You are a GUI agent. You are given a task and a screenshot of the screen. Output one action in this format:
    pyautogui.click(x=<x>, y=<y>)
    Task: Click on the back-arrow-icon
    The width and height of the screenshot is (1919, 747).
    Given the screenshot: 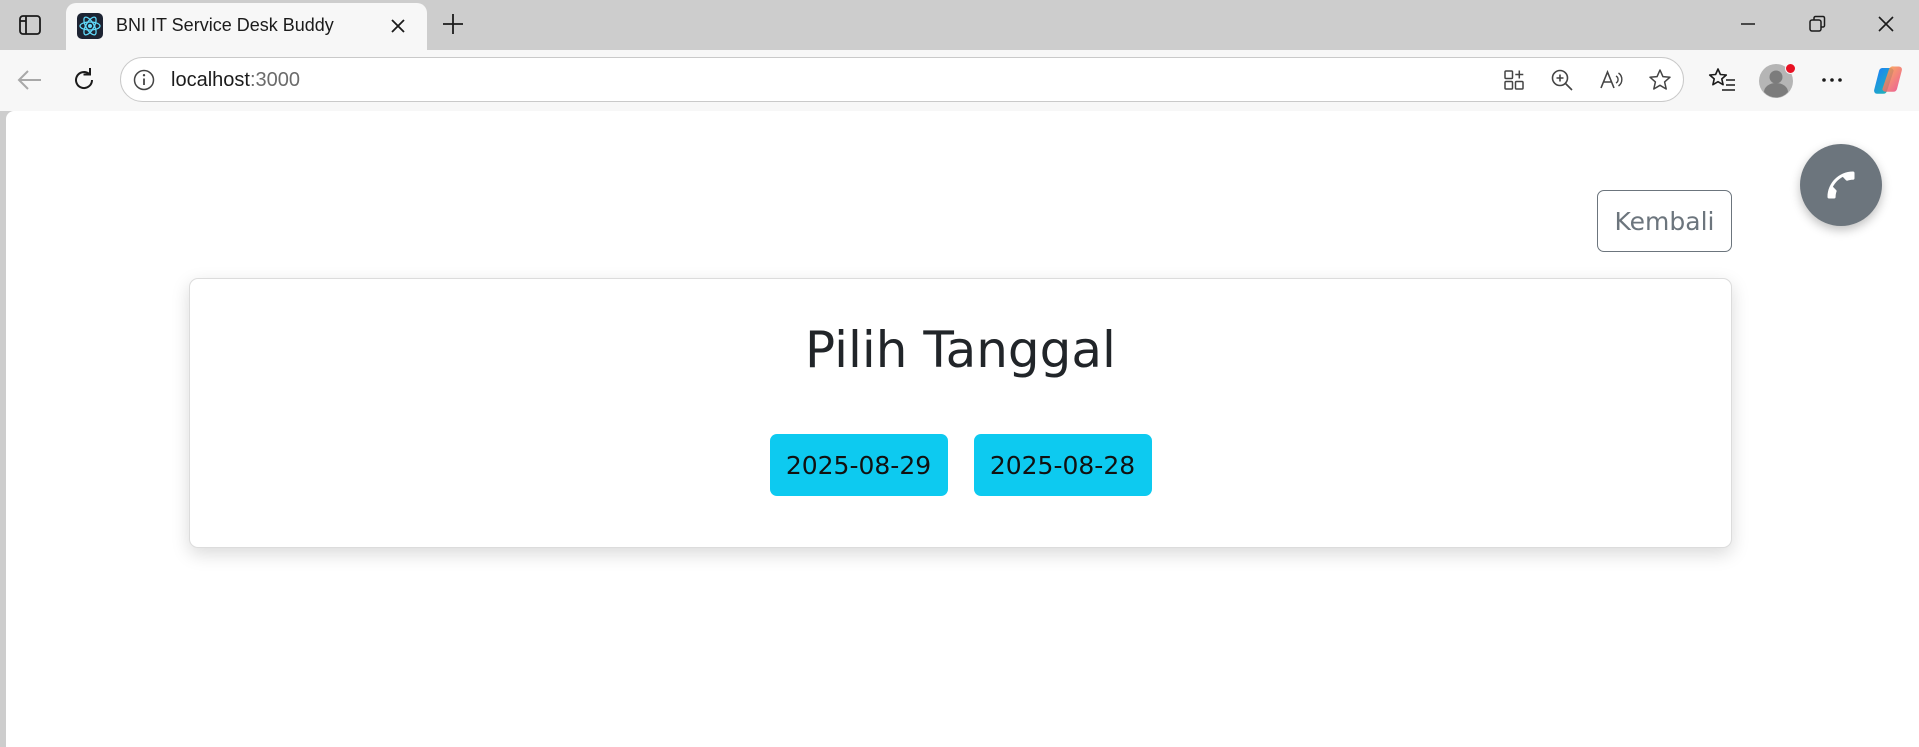 What is the action you would take?
    pyautogui.click(x=30, y=80)
    